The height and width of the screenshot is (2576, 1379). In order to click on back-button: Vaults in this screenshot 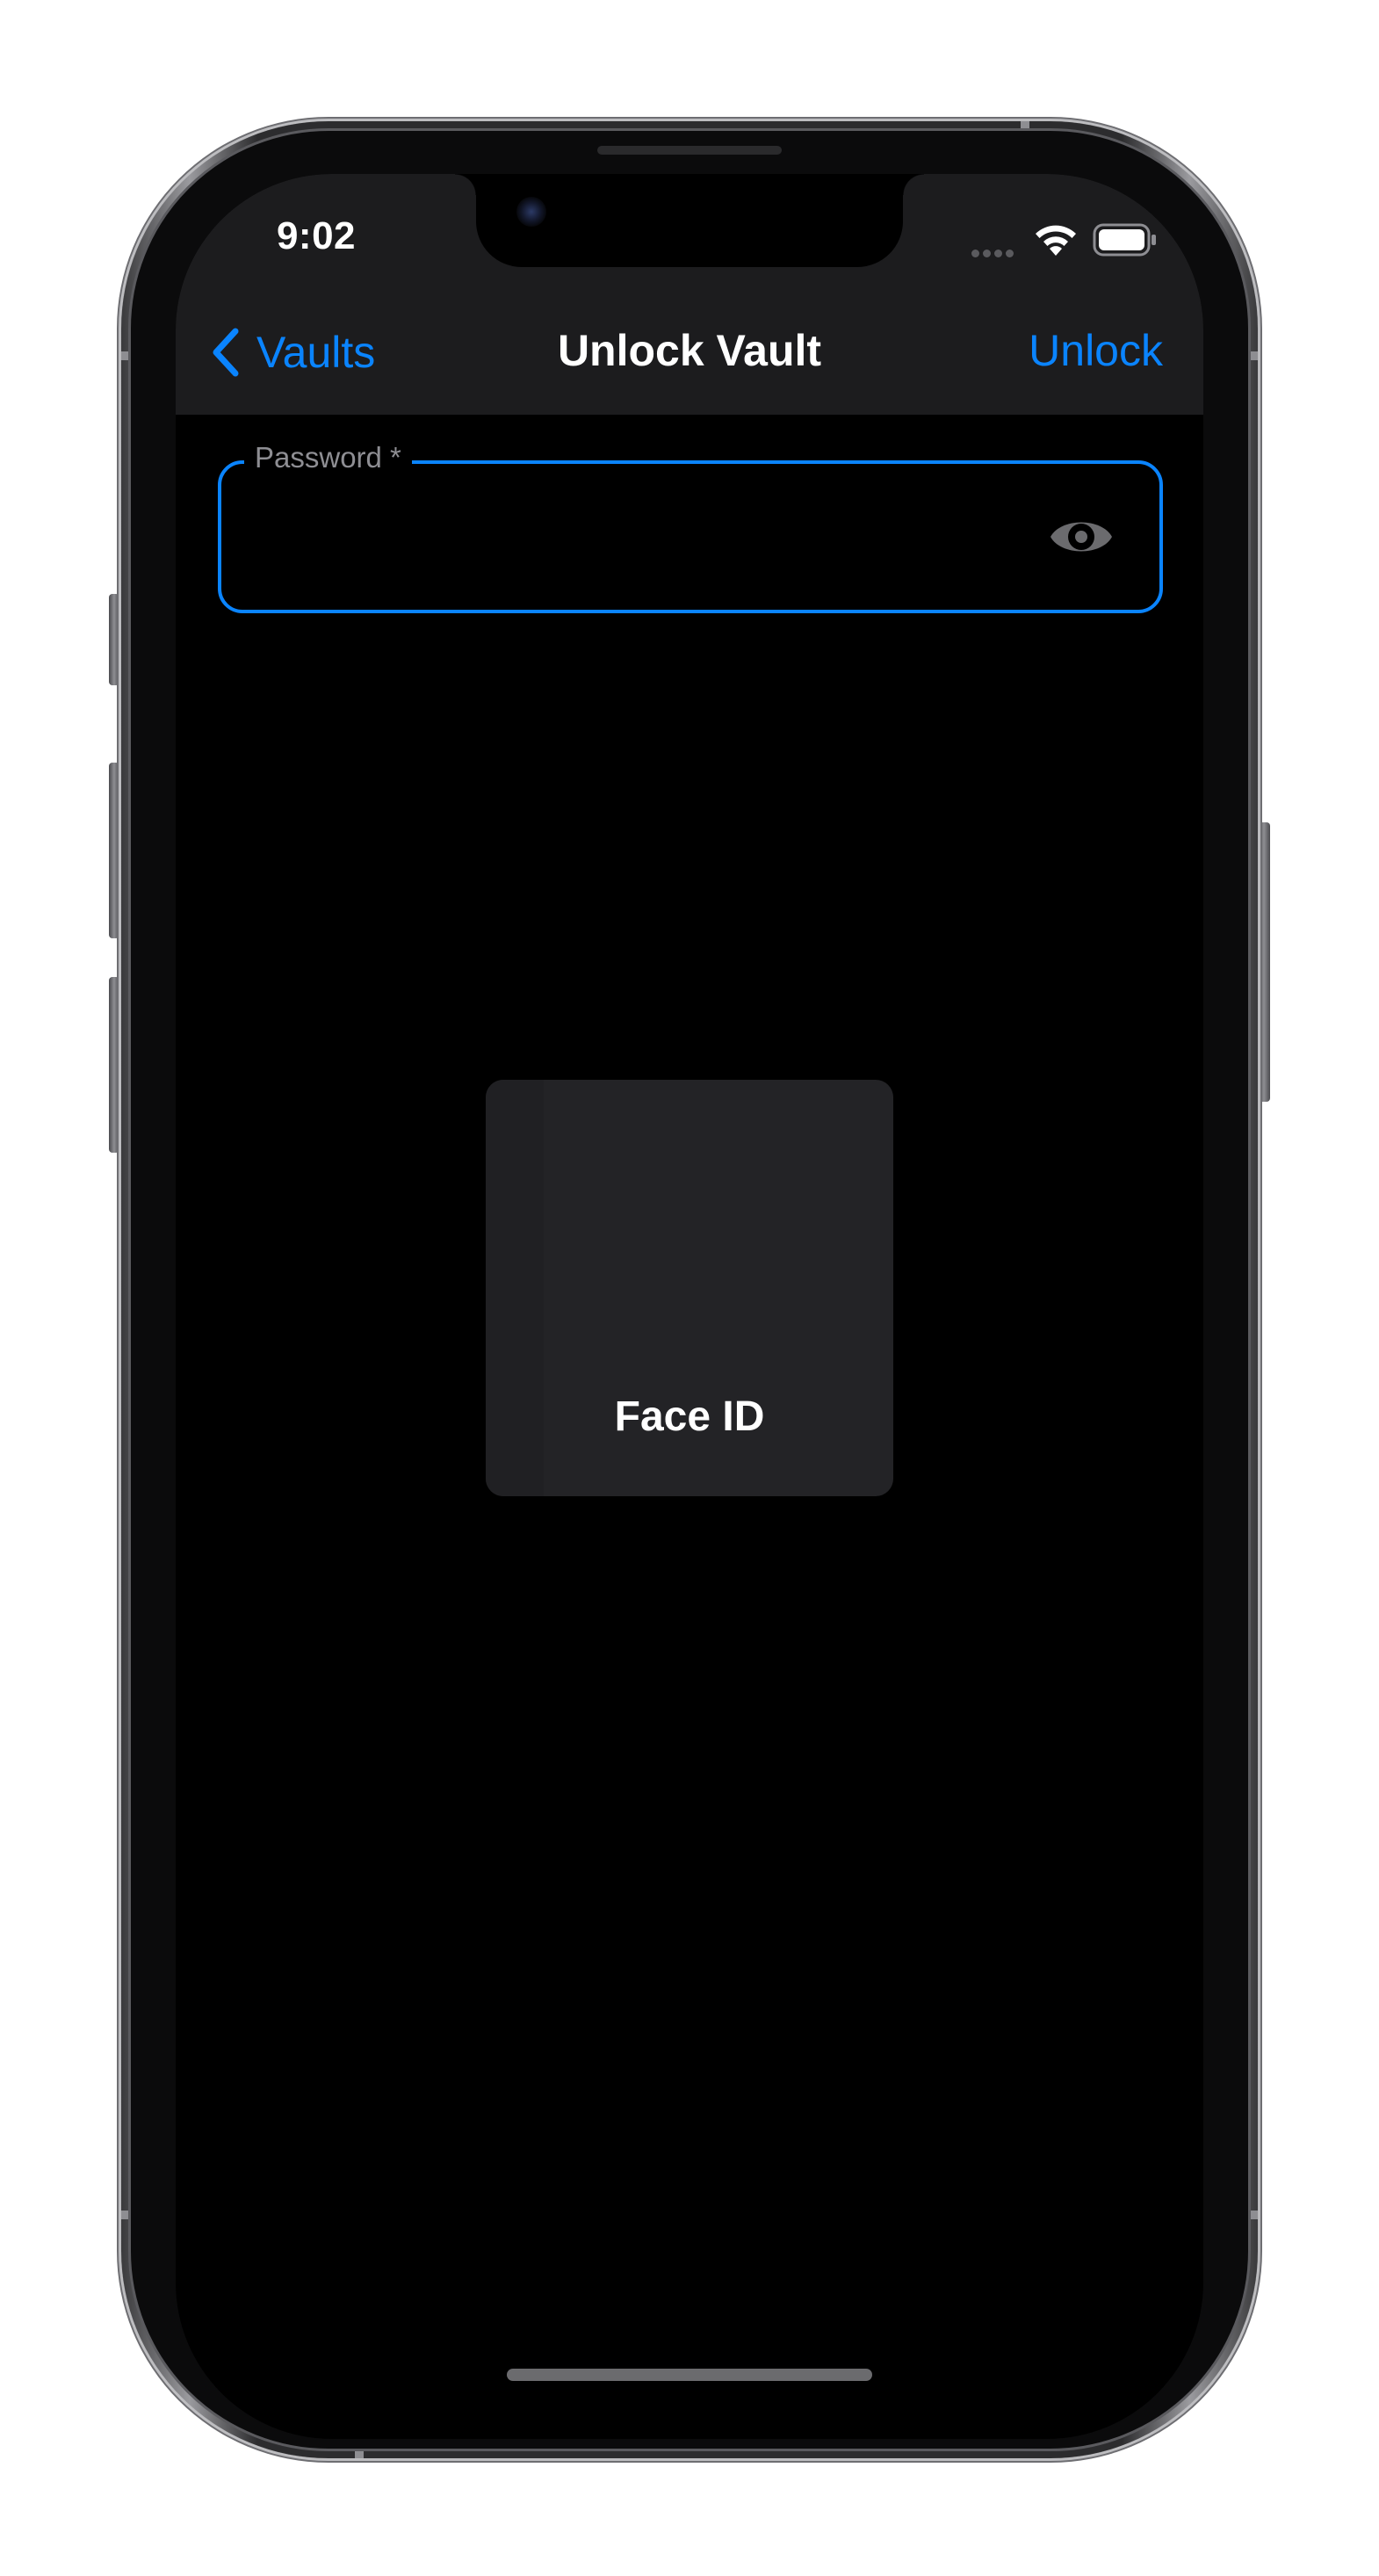, I will do `click(292, 352)`.